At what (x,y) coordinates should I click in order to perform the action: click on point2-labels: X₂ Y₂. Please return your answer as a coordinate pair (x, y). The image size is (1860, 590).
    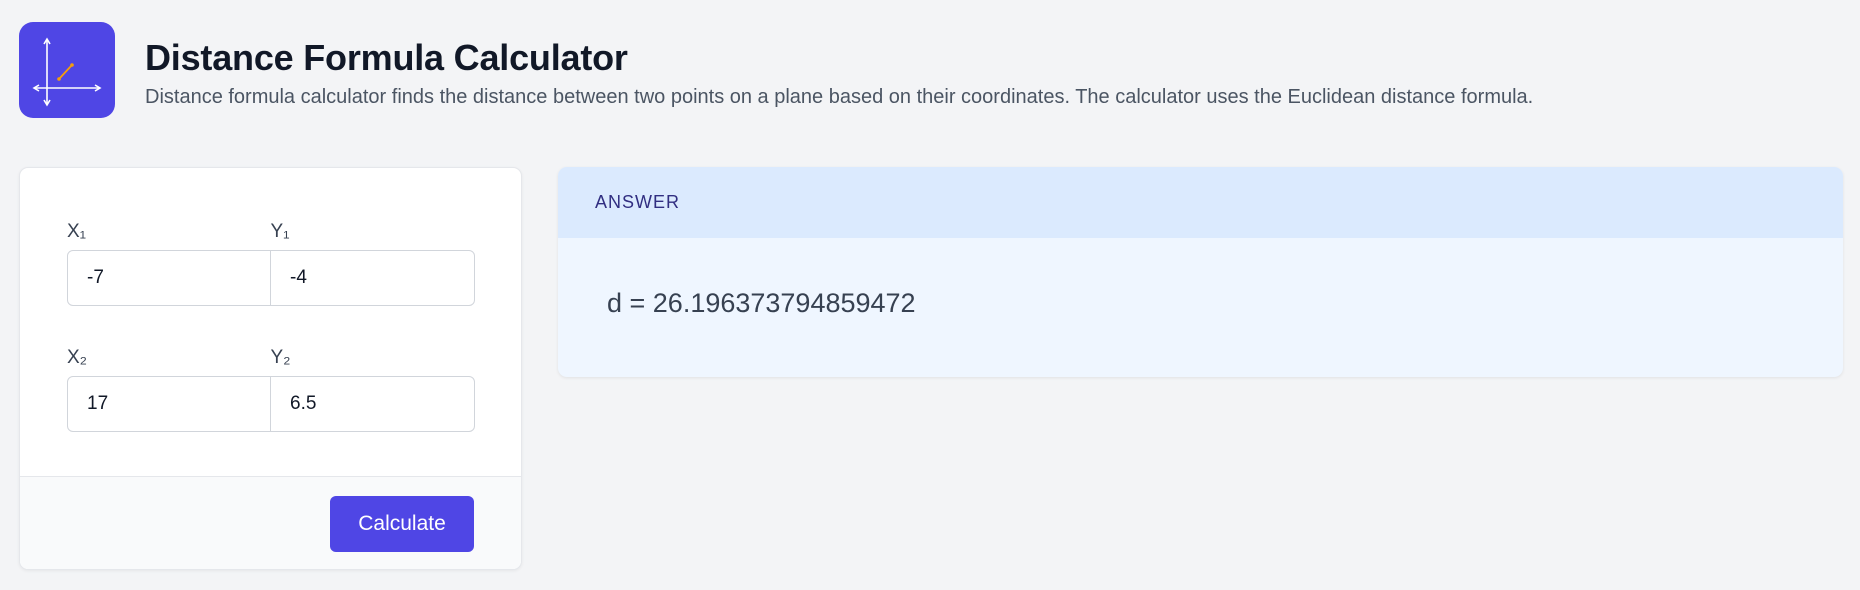
    Looking at the image, I should click on (270, 358).